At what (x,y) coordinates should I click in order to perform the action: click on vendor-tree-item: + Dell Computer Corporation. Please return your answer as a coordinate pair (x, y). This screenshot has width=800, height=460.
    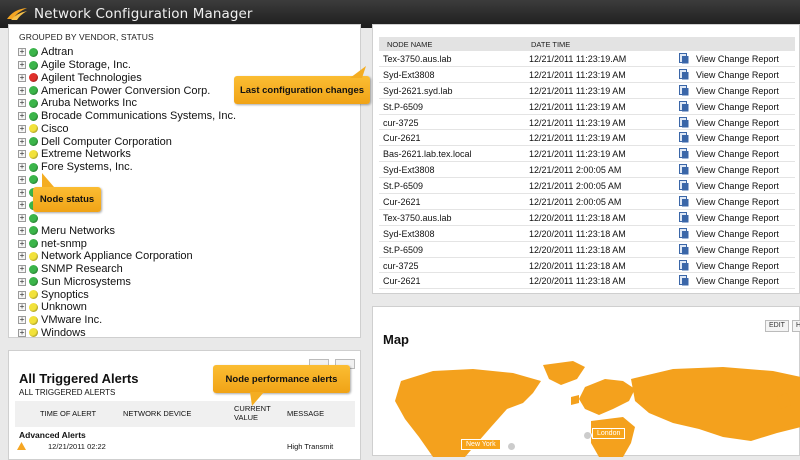
    Looking at the image, I should click on (183, 141).